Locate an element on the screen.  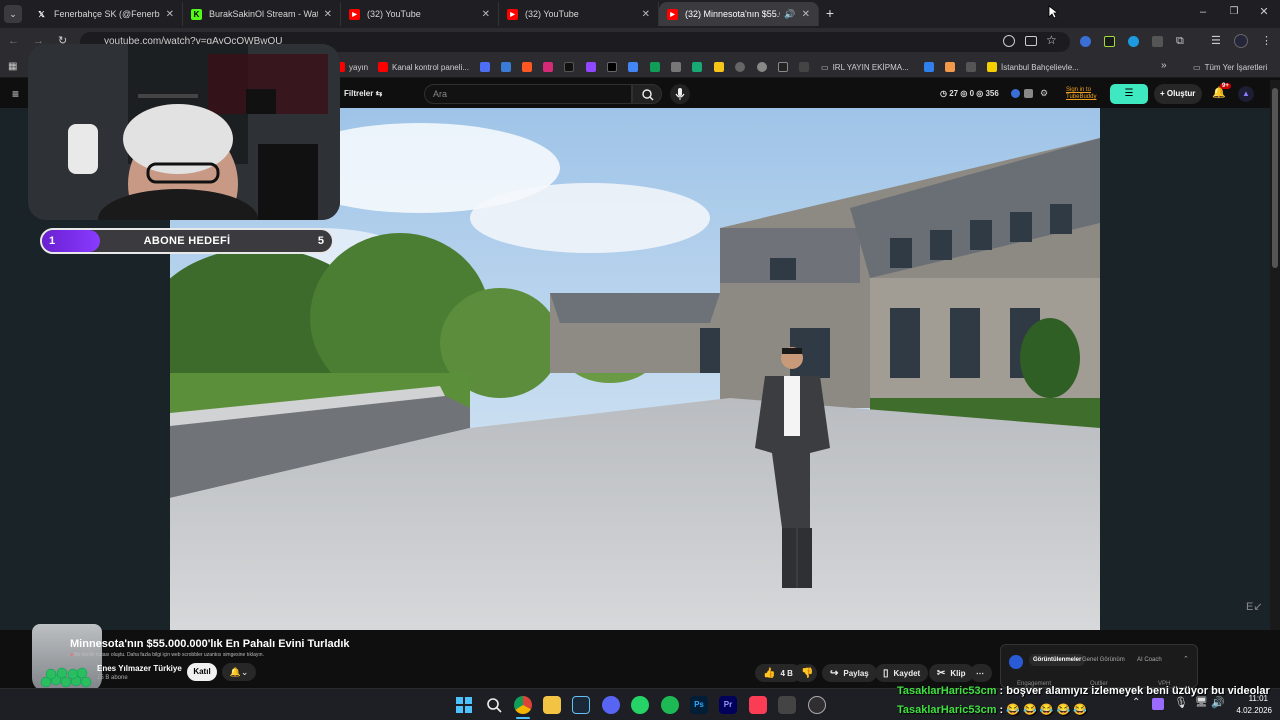
instagram-icon is located at coordinates (548, 67).